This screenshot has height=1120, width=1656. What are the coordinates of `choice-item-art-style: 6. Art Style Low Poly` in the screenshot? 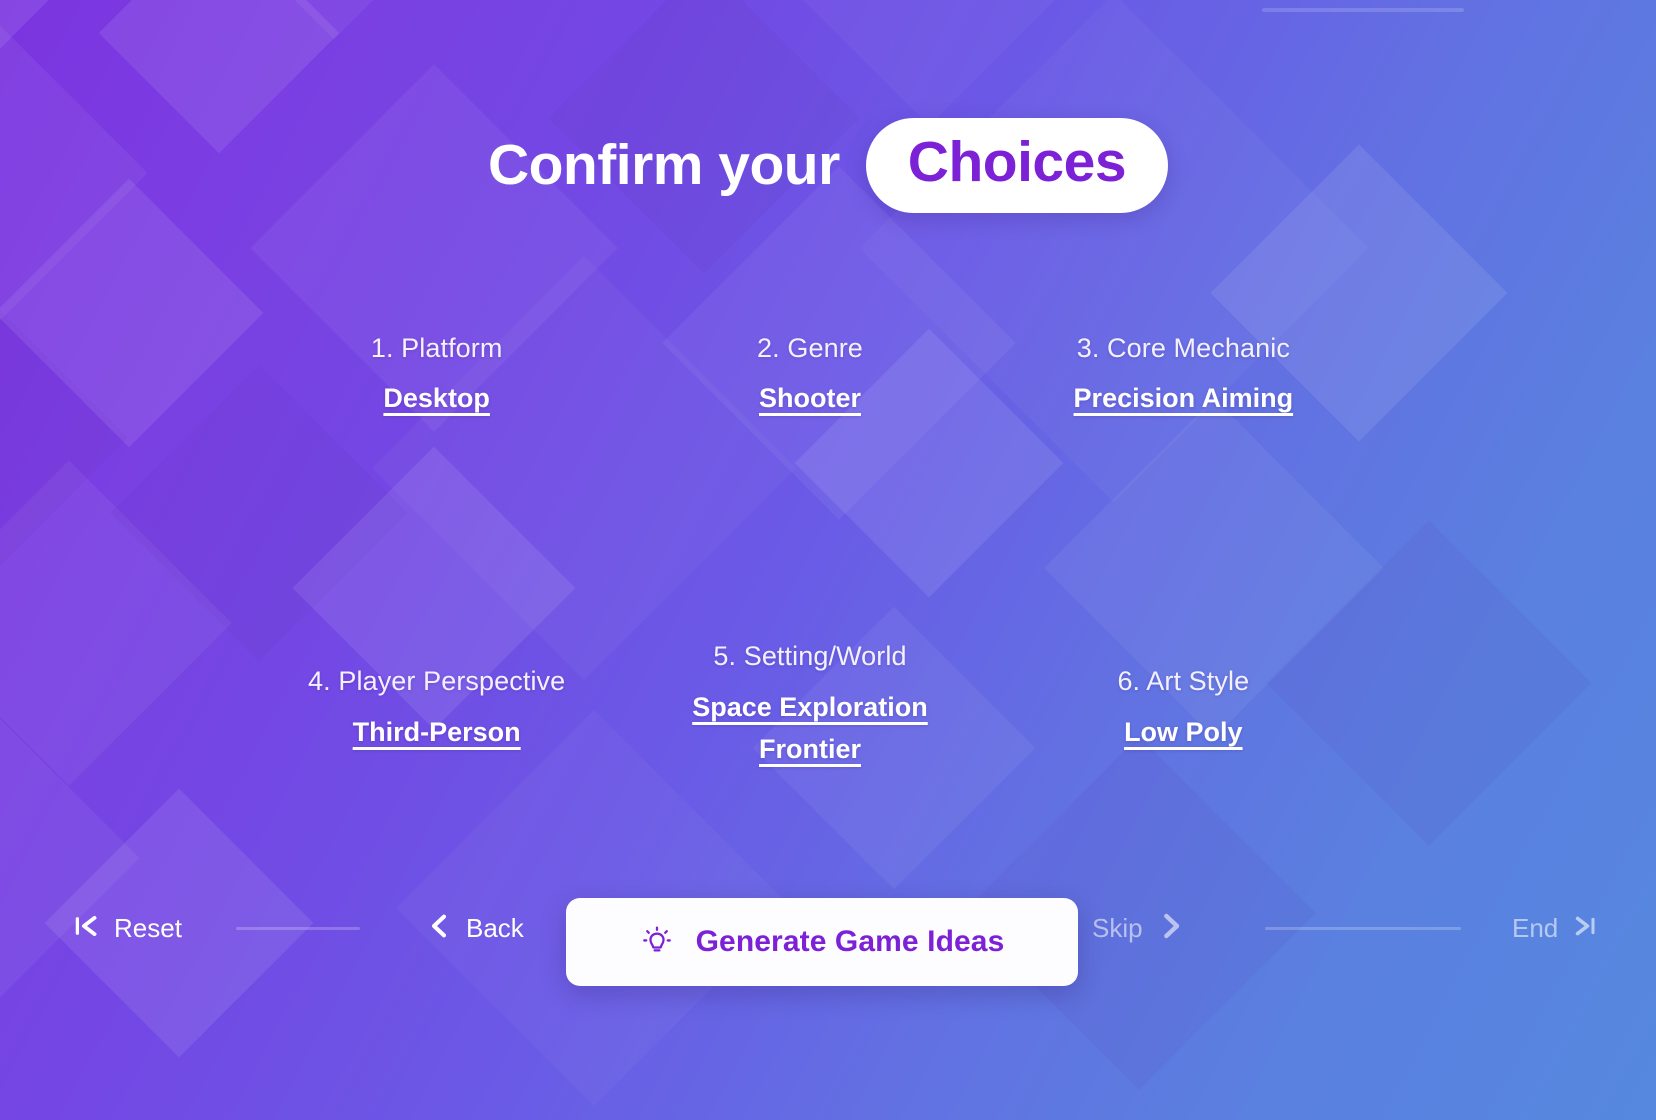 It's located at (1183, 685).